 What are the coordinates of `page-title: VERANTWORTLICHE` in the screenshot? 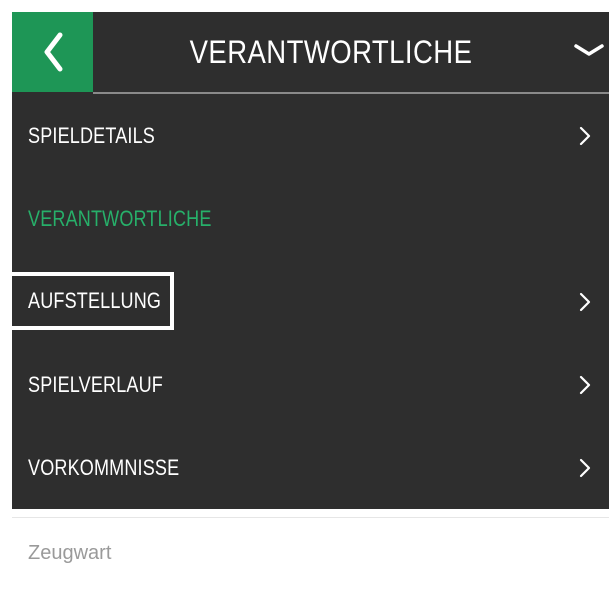 It's located at (331, 51).